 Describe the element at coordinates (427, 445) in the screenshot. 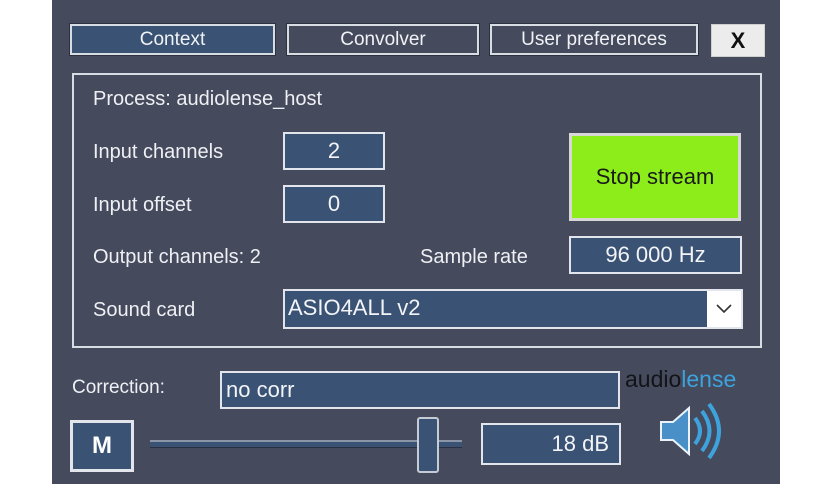

I see `gain-slider-thumb` at that location.